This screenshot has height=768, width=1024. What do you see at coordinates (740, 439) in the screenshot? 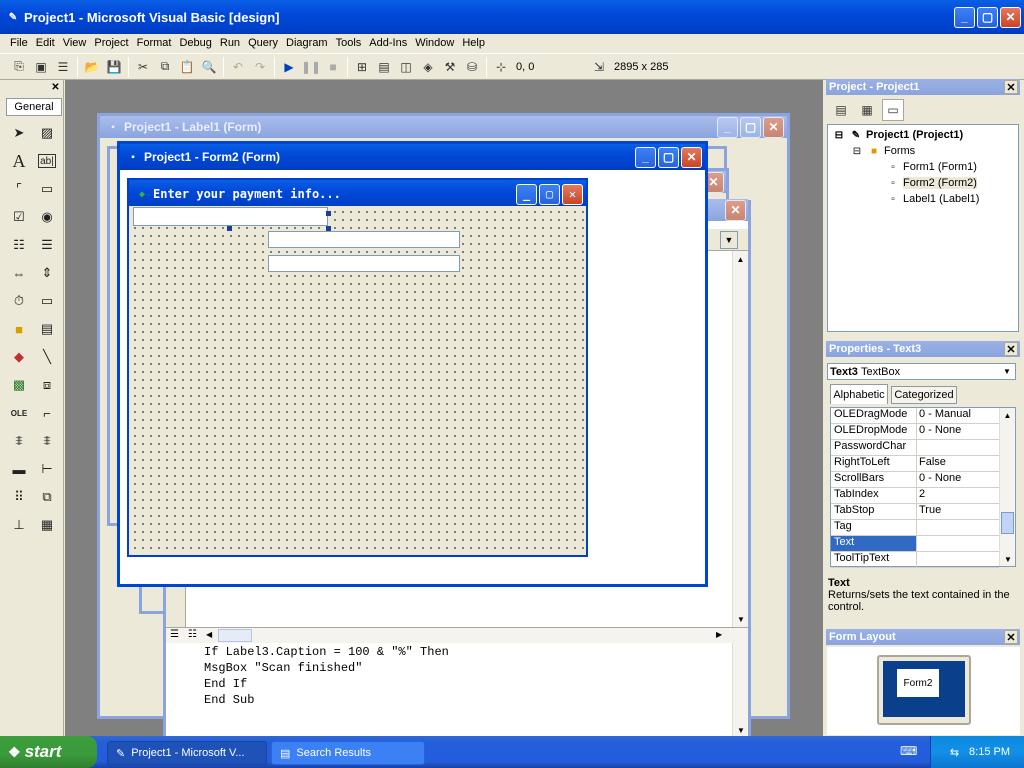
I see `code-vscrollbar: ▲ ▼` at bounding box center [740, 439].